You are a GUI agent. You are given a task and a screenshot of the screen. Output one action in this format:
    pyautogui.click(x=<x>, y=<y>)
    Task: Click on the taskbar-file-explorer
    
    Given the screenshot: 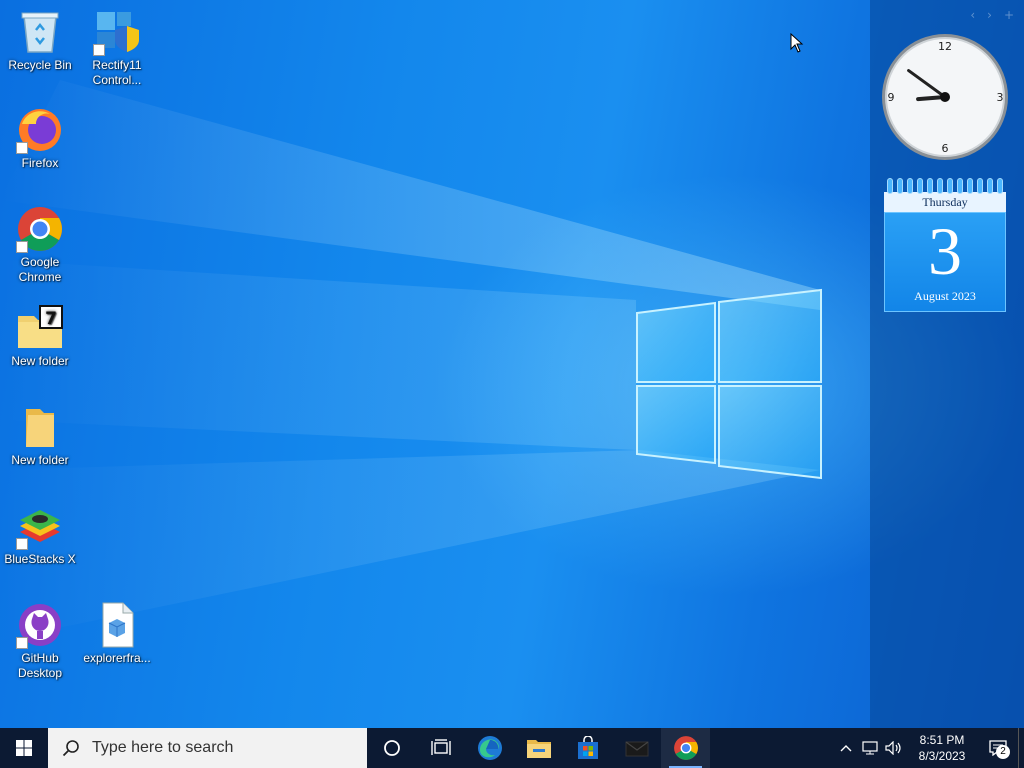 What is the action you would take?
    pyautogui.click(x=538, y=748)
    